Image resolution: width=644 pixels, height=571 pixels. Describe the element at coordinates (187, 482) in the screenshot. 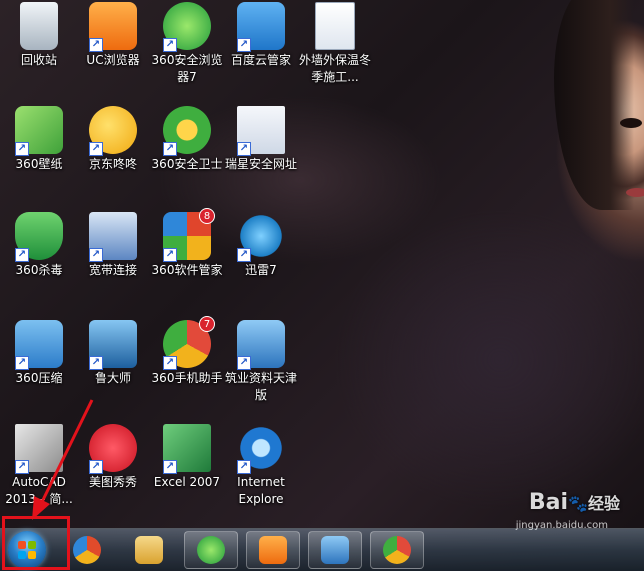

I see `icon-label: Excel 2007` at that location.